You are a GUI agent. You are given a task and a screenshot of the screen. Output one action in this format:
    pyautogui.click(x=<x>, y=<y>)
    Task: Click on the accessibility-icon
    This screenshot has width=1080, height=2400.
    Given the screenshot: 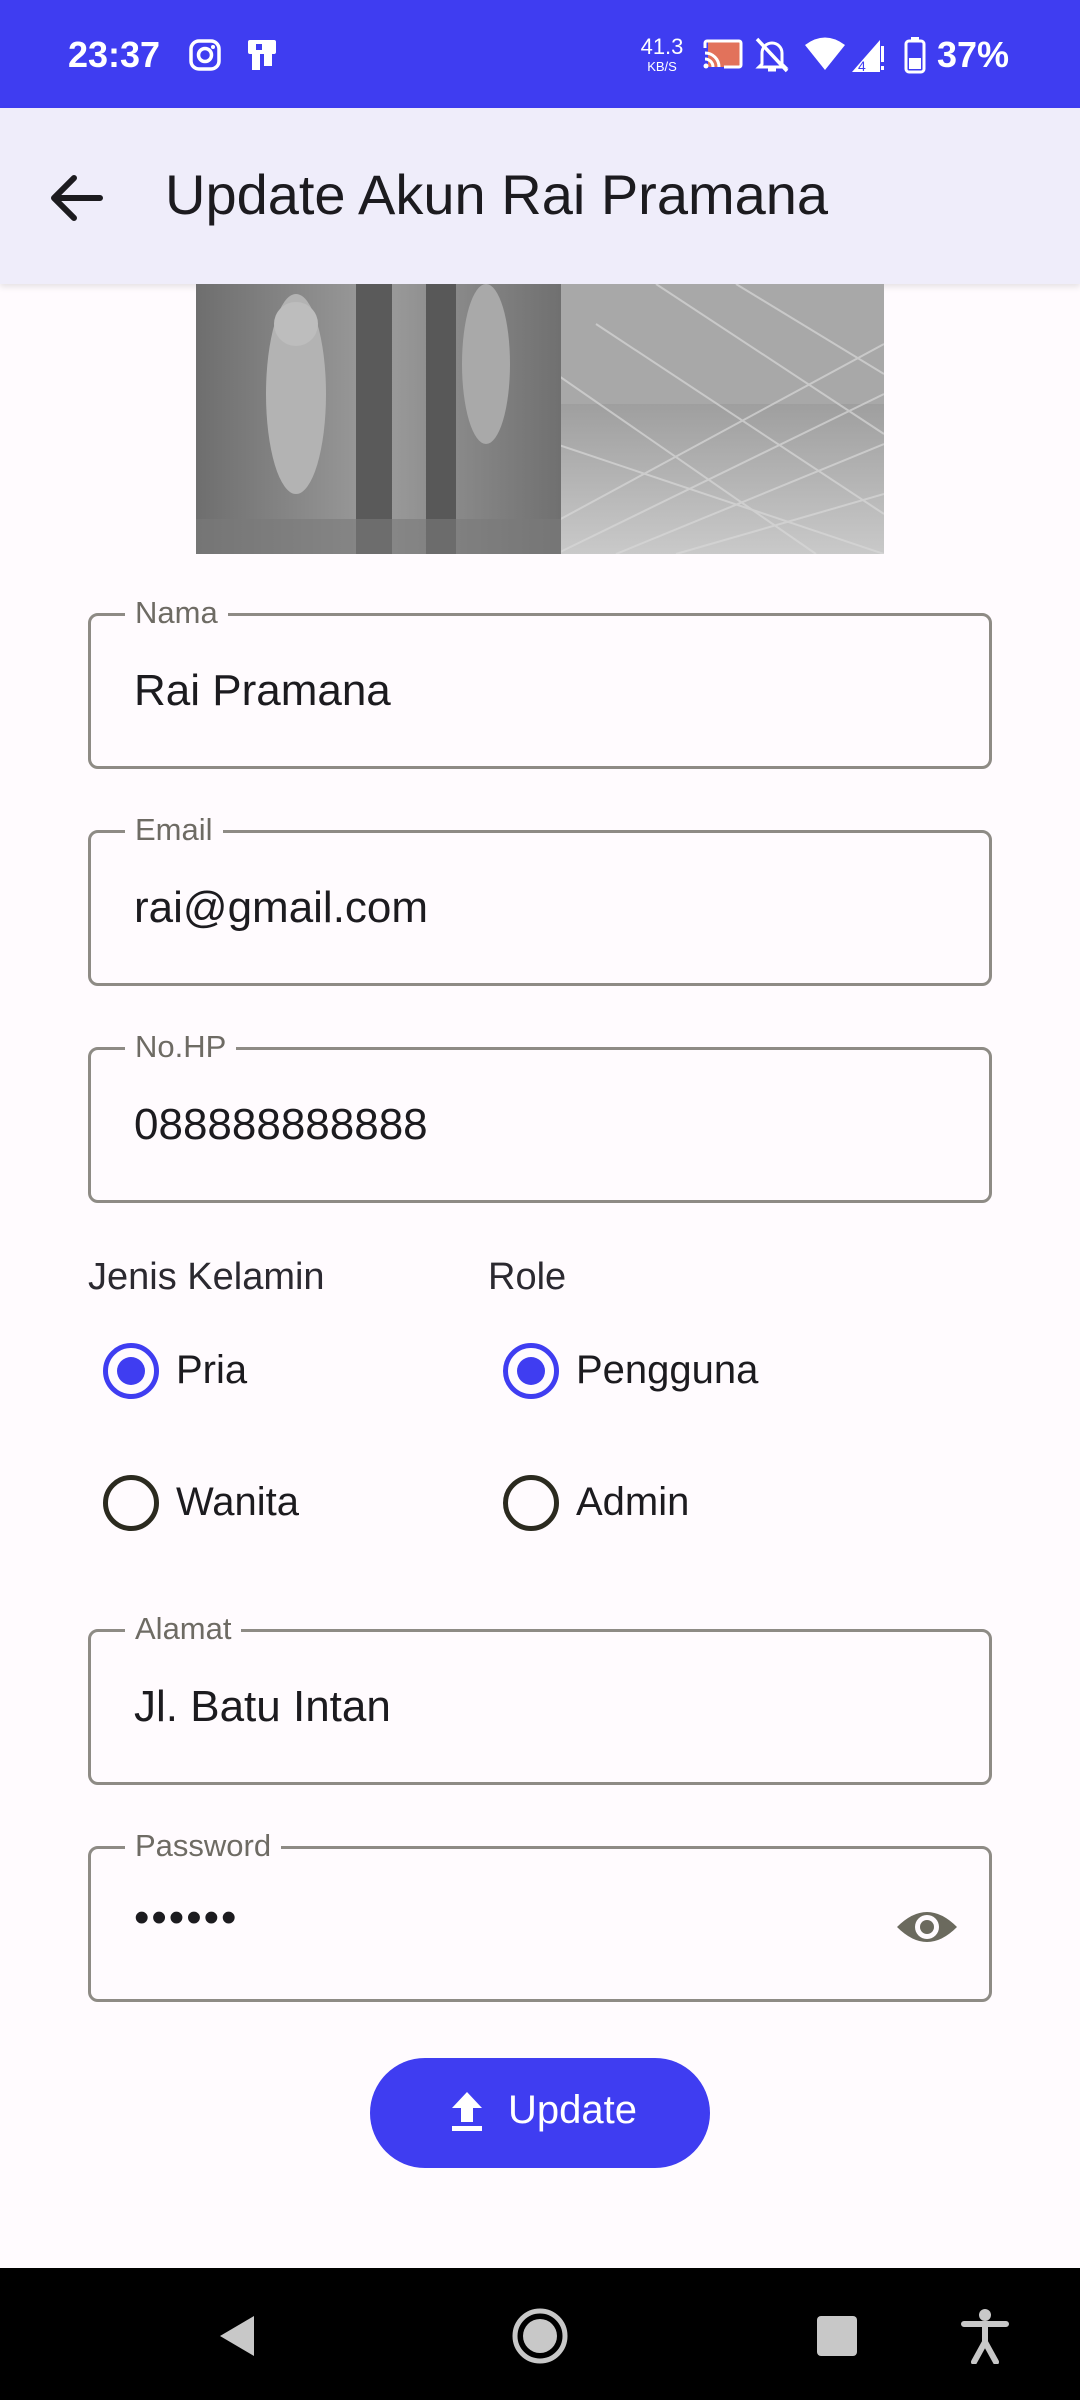 What is the action you would take?
    pyautogui.click(x=985, y=2338)
    